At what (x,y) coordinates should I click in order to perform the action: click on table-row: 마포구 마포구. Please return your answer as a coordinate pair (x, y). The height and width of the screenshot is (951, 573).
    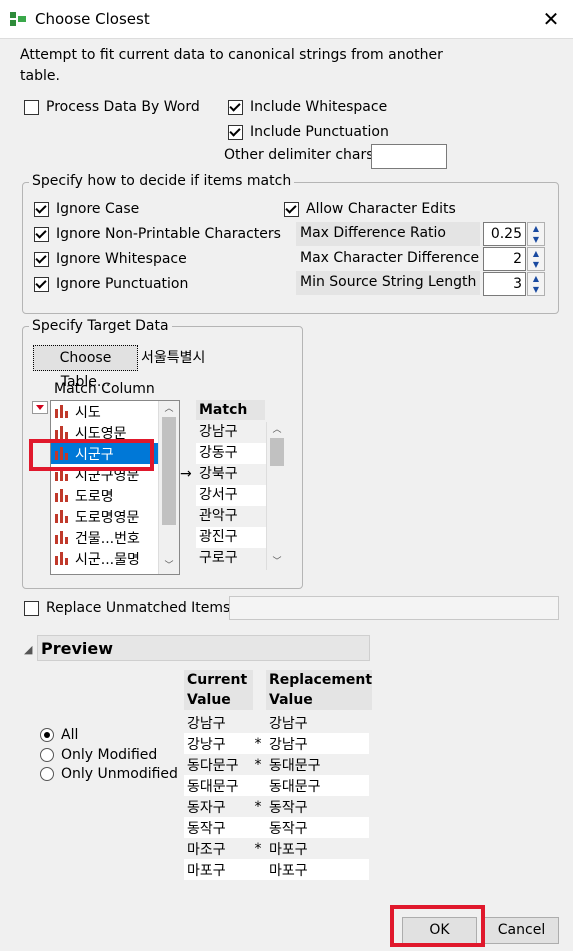
    Looking at the image, I should click on (276, 869).